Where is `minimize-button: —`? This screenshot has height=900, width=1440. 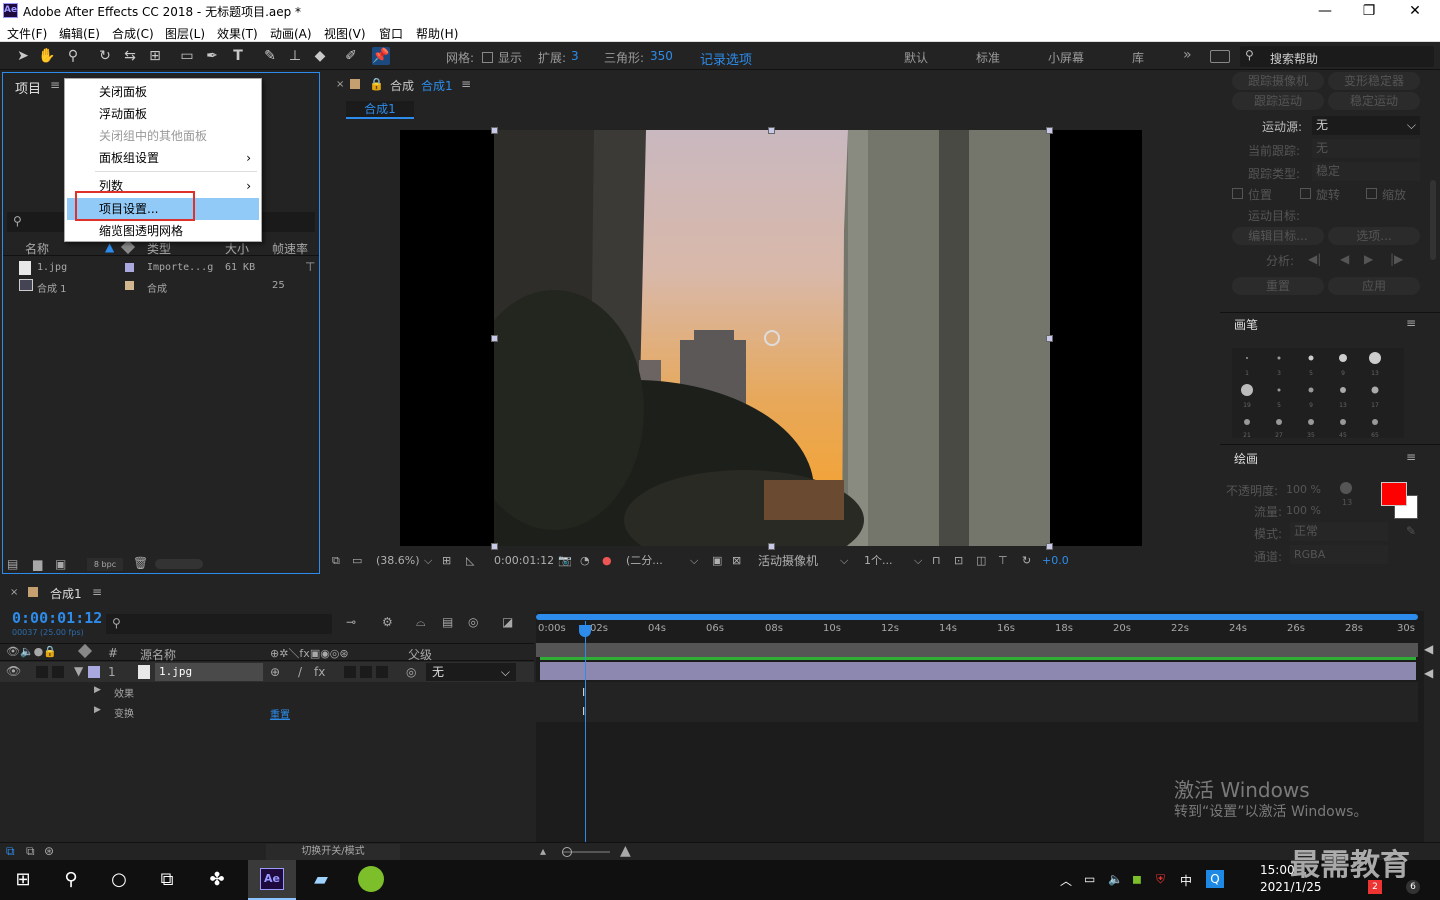 minimize-button: — is located at coordinates (1325, 11).